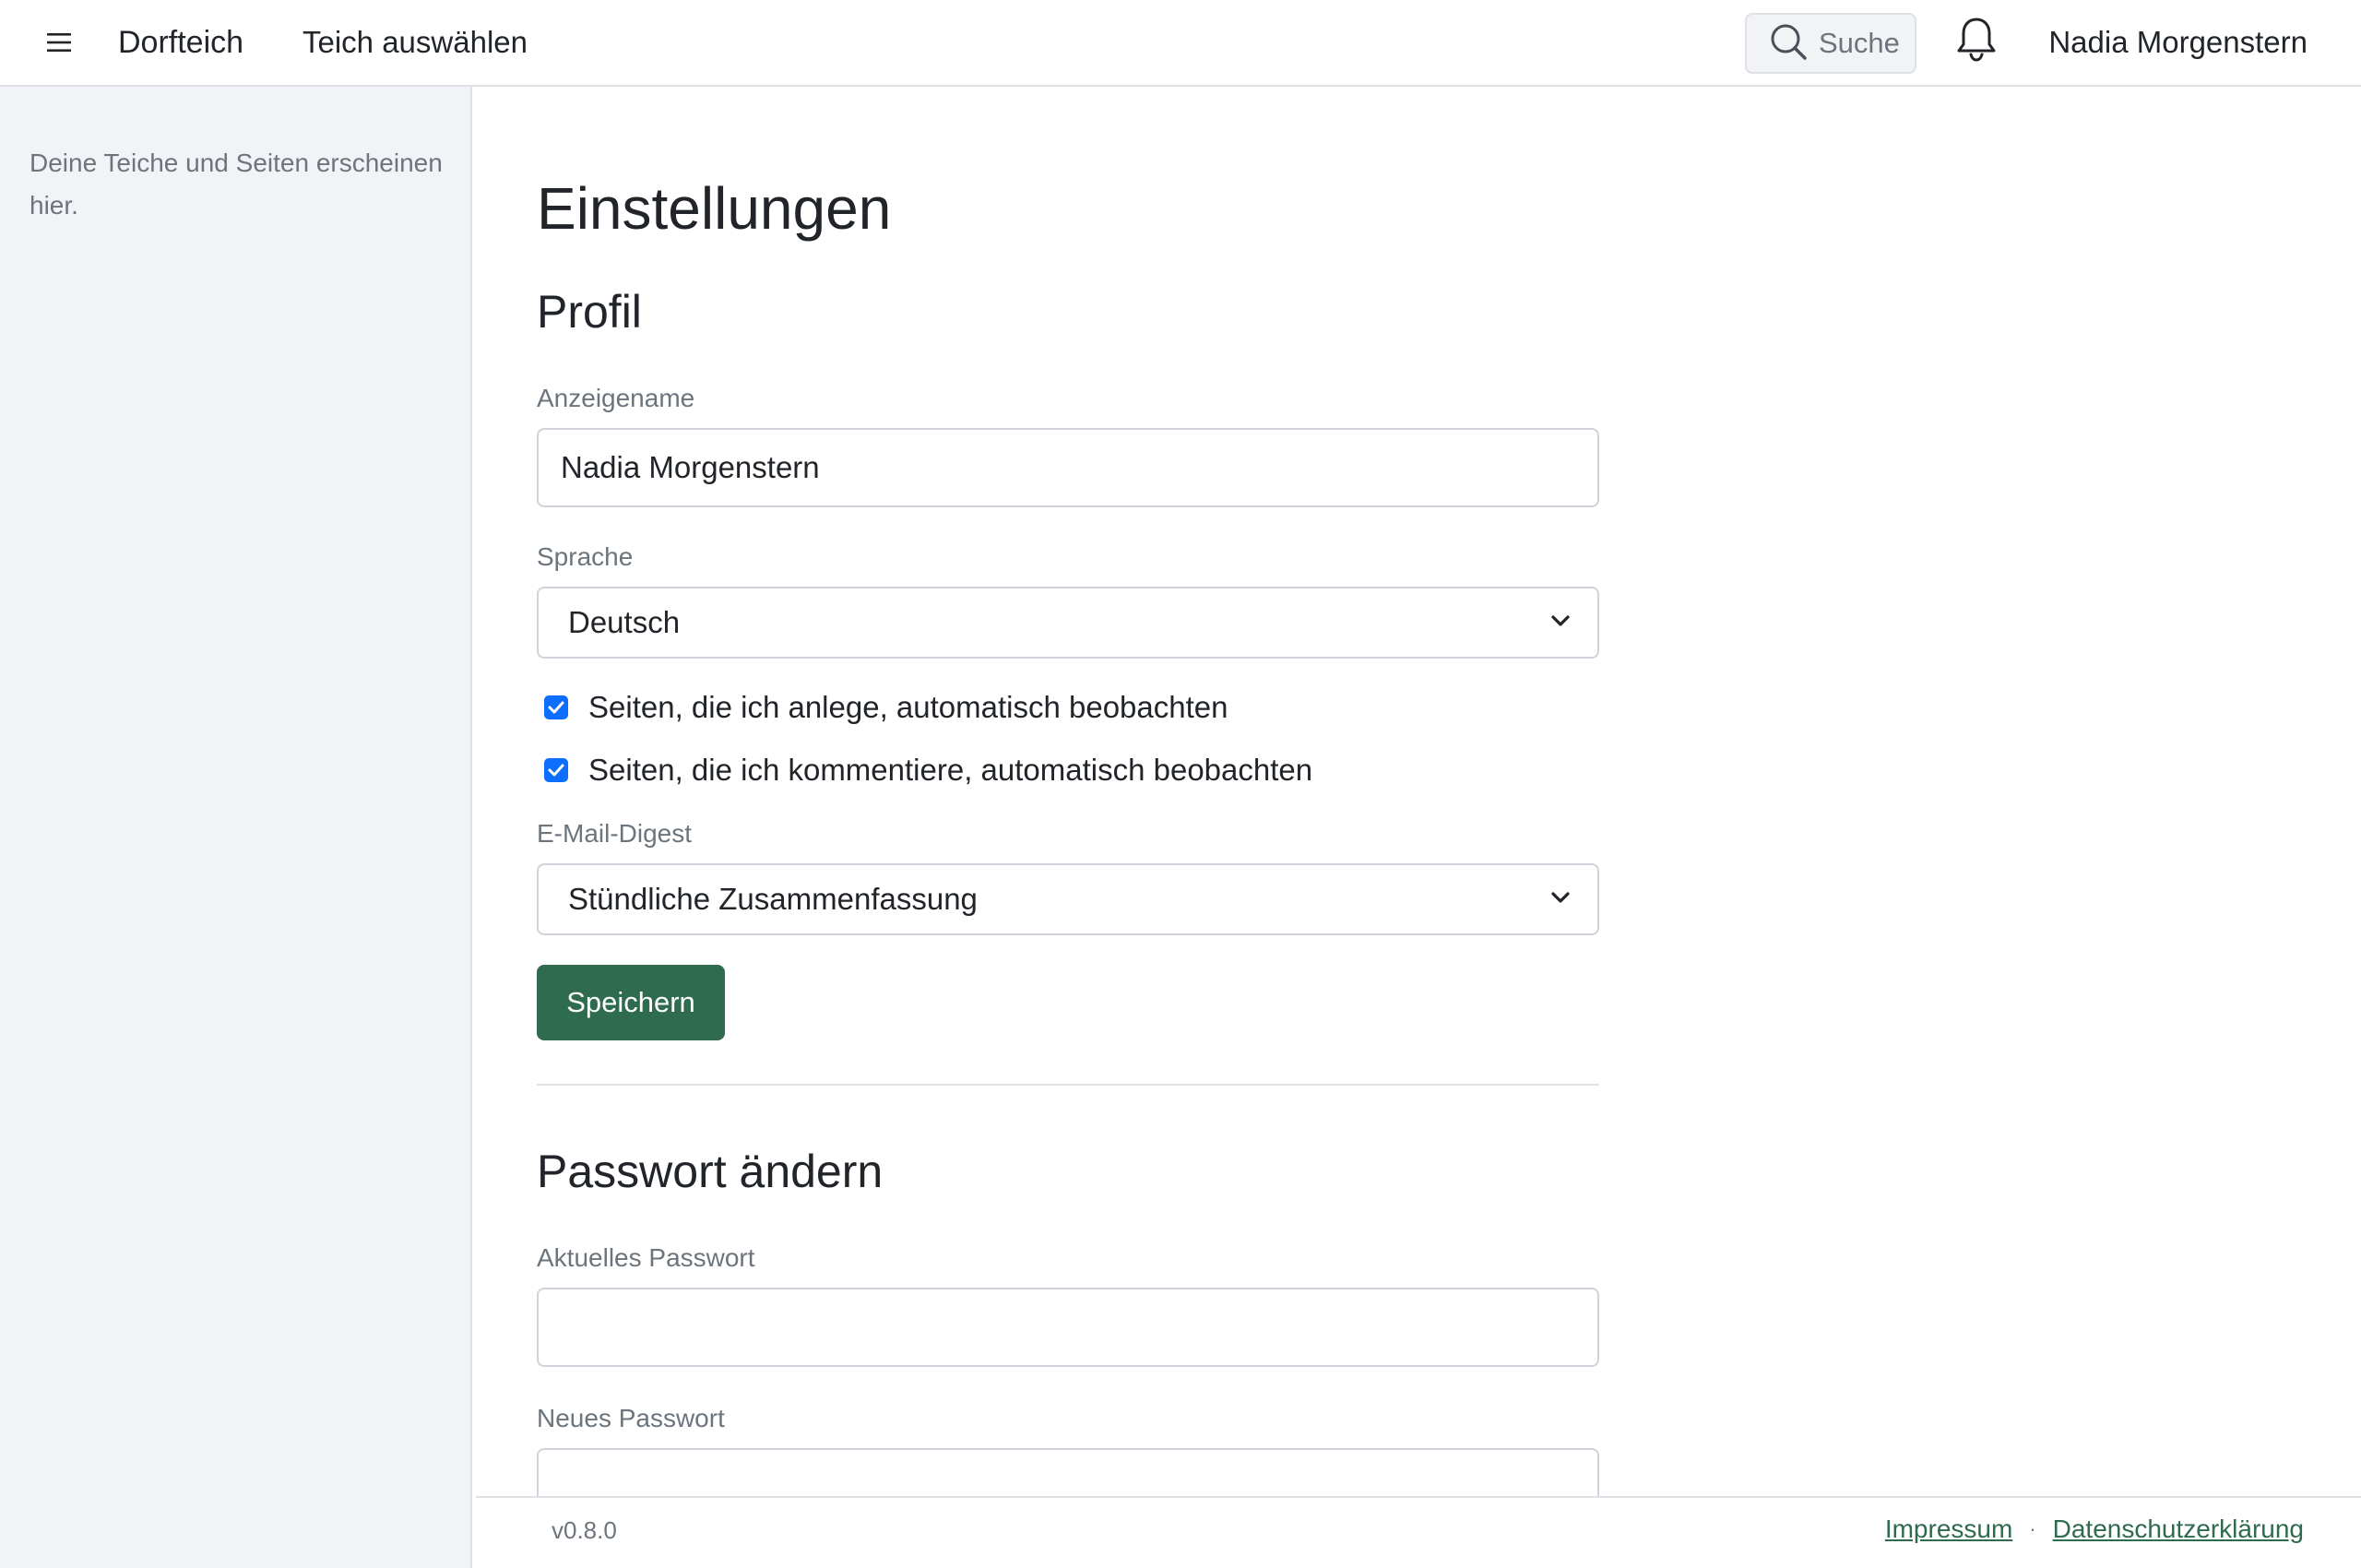 The image size is (2361, 1568). Describe the element at coordinates (616, 398) in the screenshot. I see `display-name-label: Anzeigename` at that location.